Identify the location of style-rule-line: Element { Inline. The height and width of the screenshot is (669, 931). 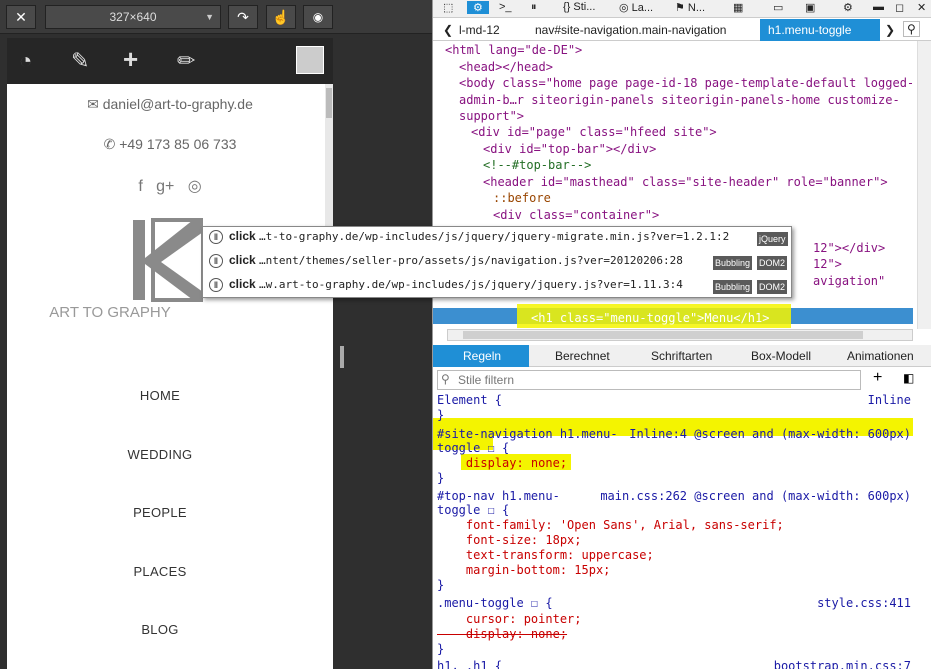
(674, 400).